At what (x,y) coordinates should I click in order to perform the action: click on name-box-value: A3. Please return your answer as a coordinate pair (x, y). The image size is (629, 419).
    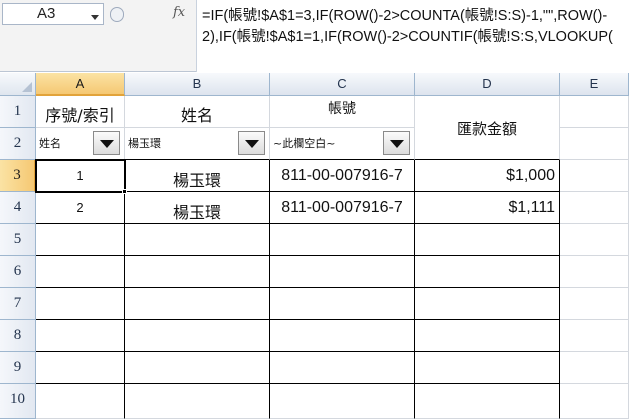
    Looking at the image, I should click on (46, 13).